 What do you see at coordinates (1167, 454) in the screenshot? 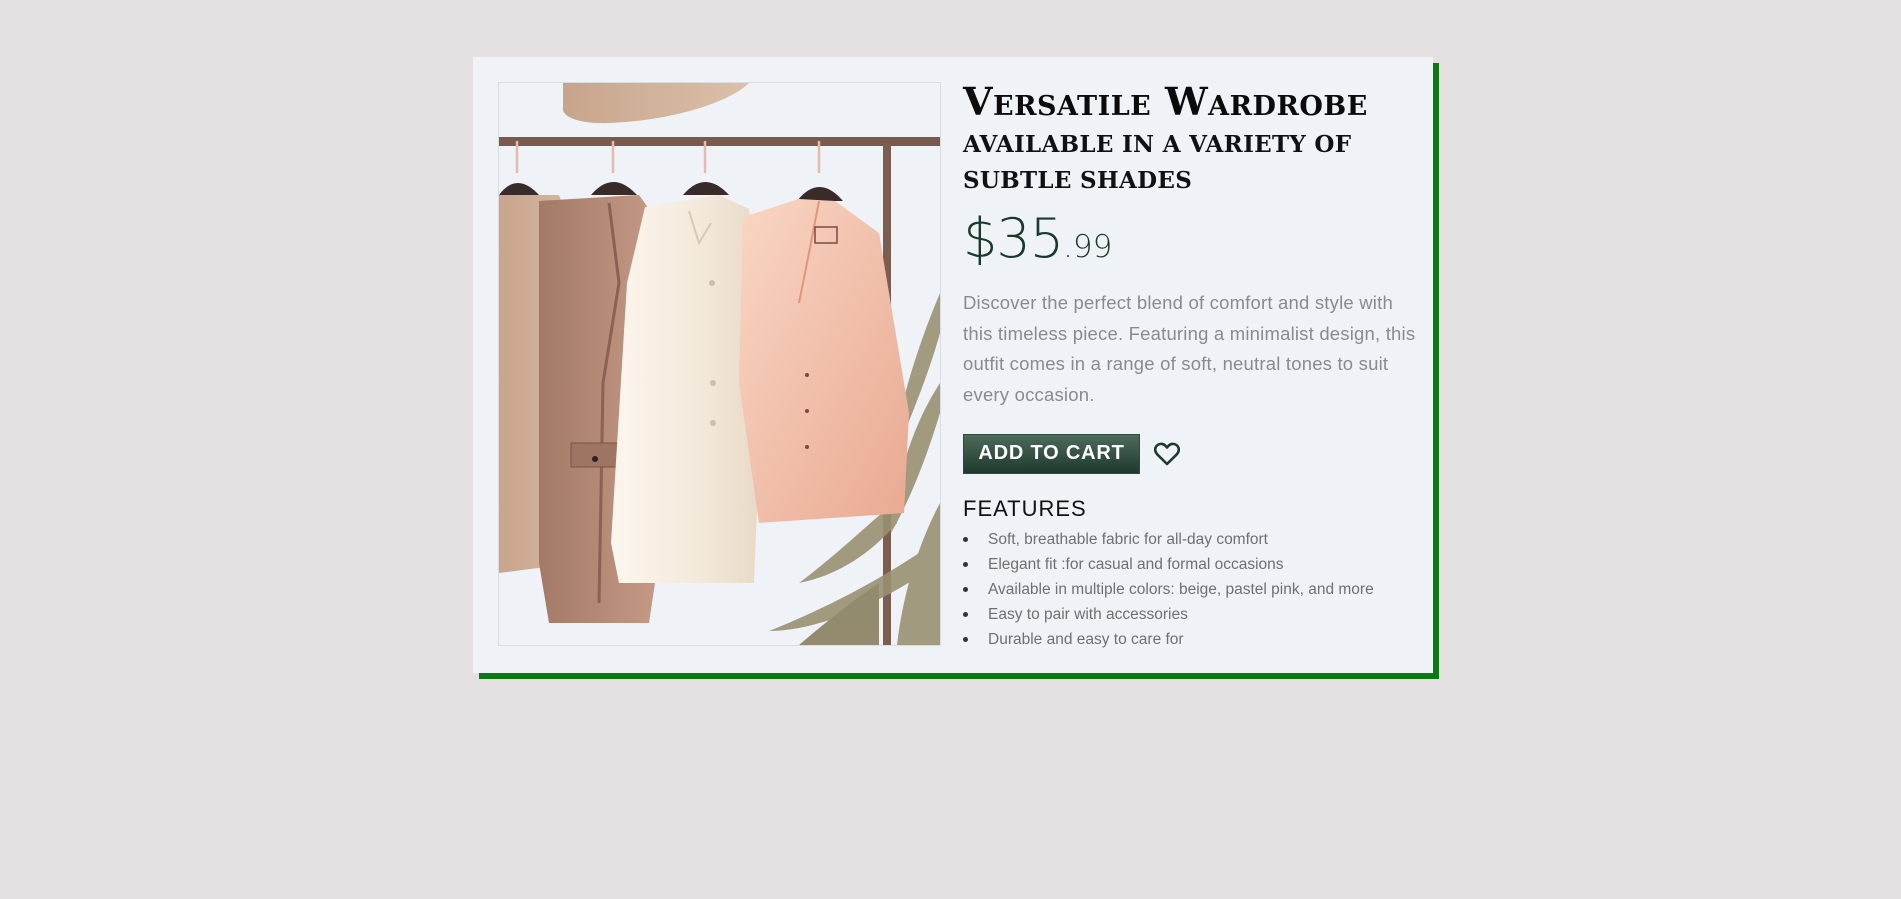
I see `heart-outline-icon` at bounding box center [1167, 454].